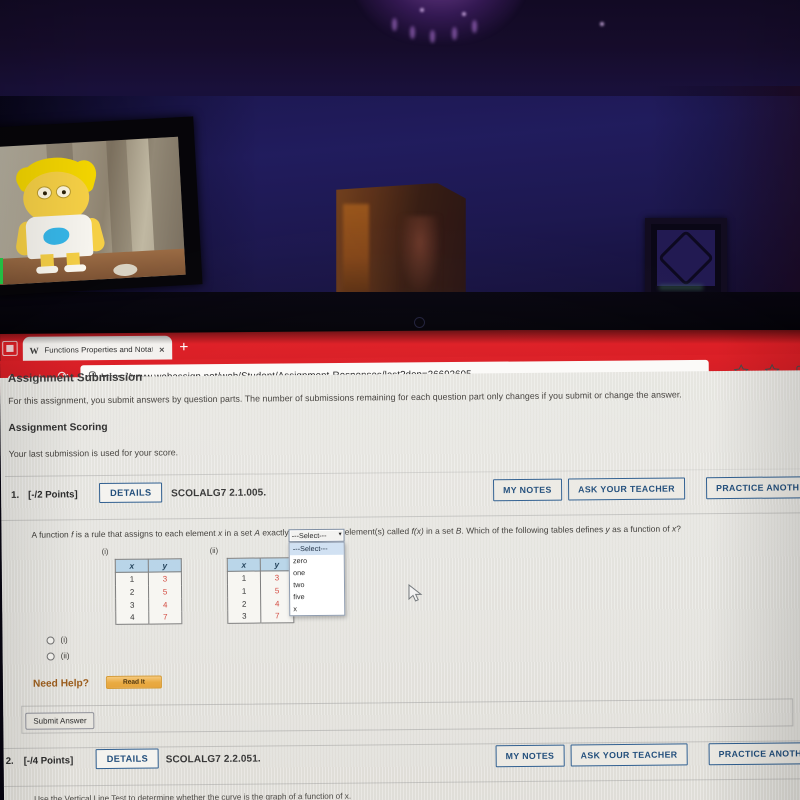 The image size is (800, 800). What do you see at coordinates (214, 550) in the screenshot?
I see `table-ii-label: (ii)` at bounding box center [214, 550].